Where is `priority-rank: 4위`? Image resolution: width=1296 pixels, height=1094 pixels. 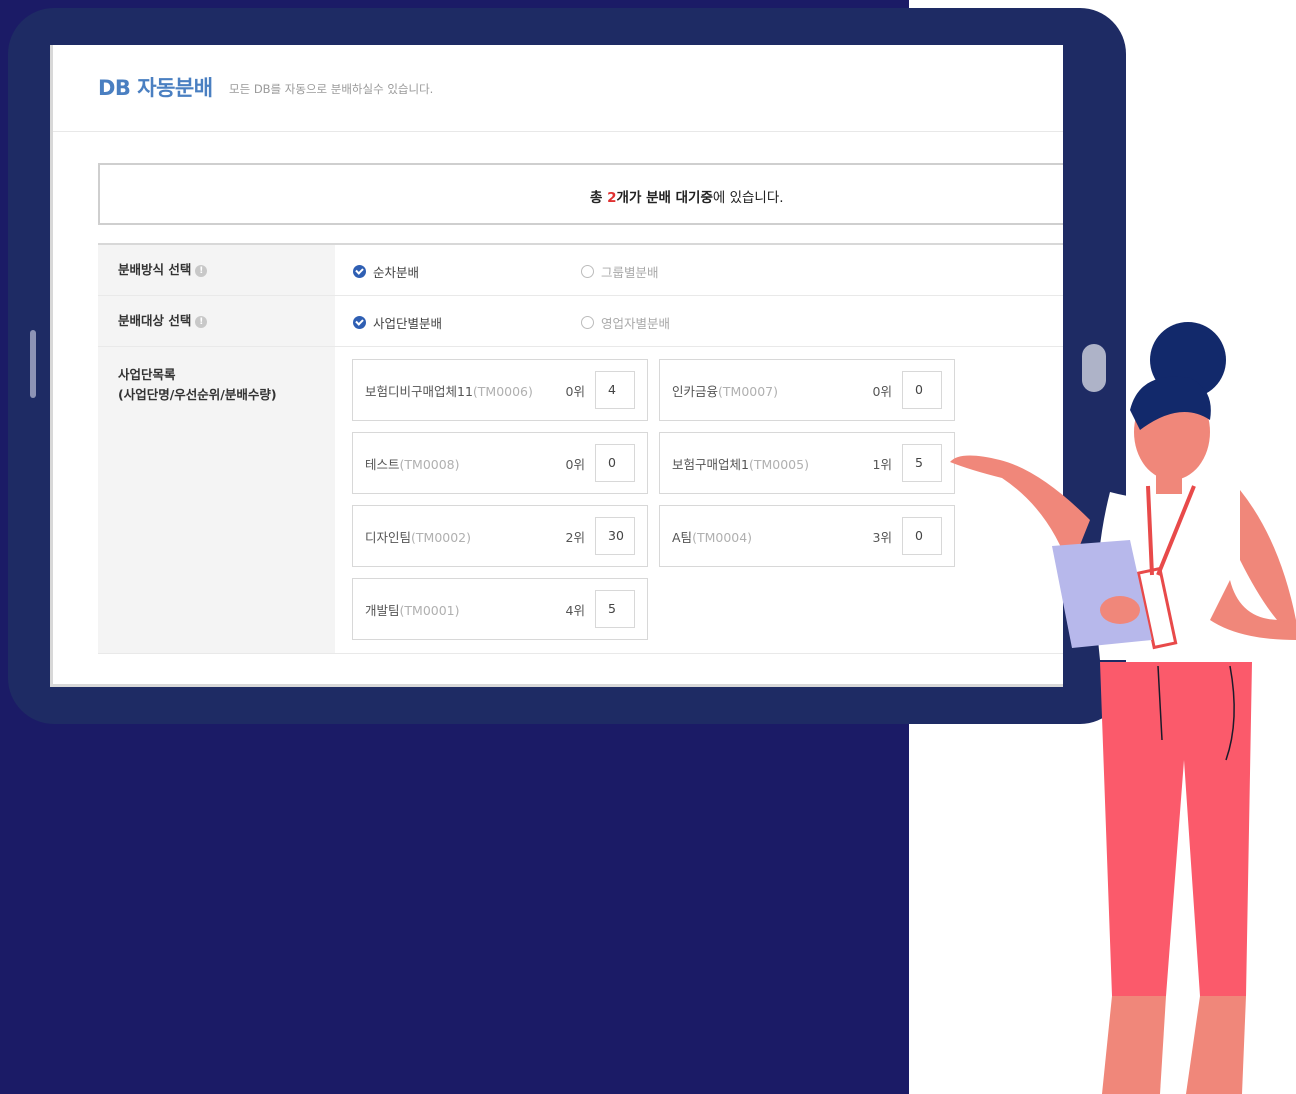 priority-rank: 4위 is located at coordinates (575, 610).